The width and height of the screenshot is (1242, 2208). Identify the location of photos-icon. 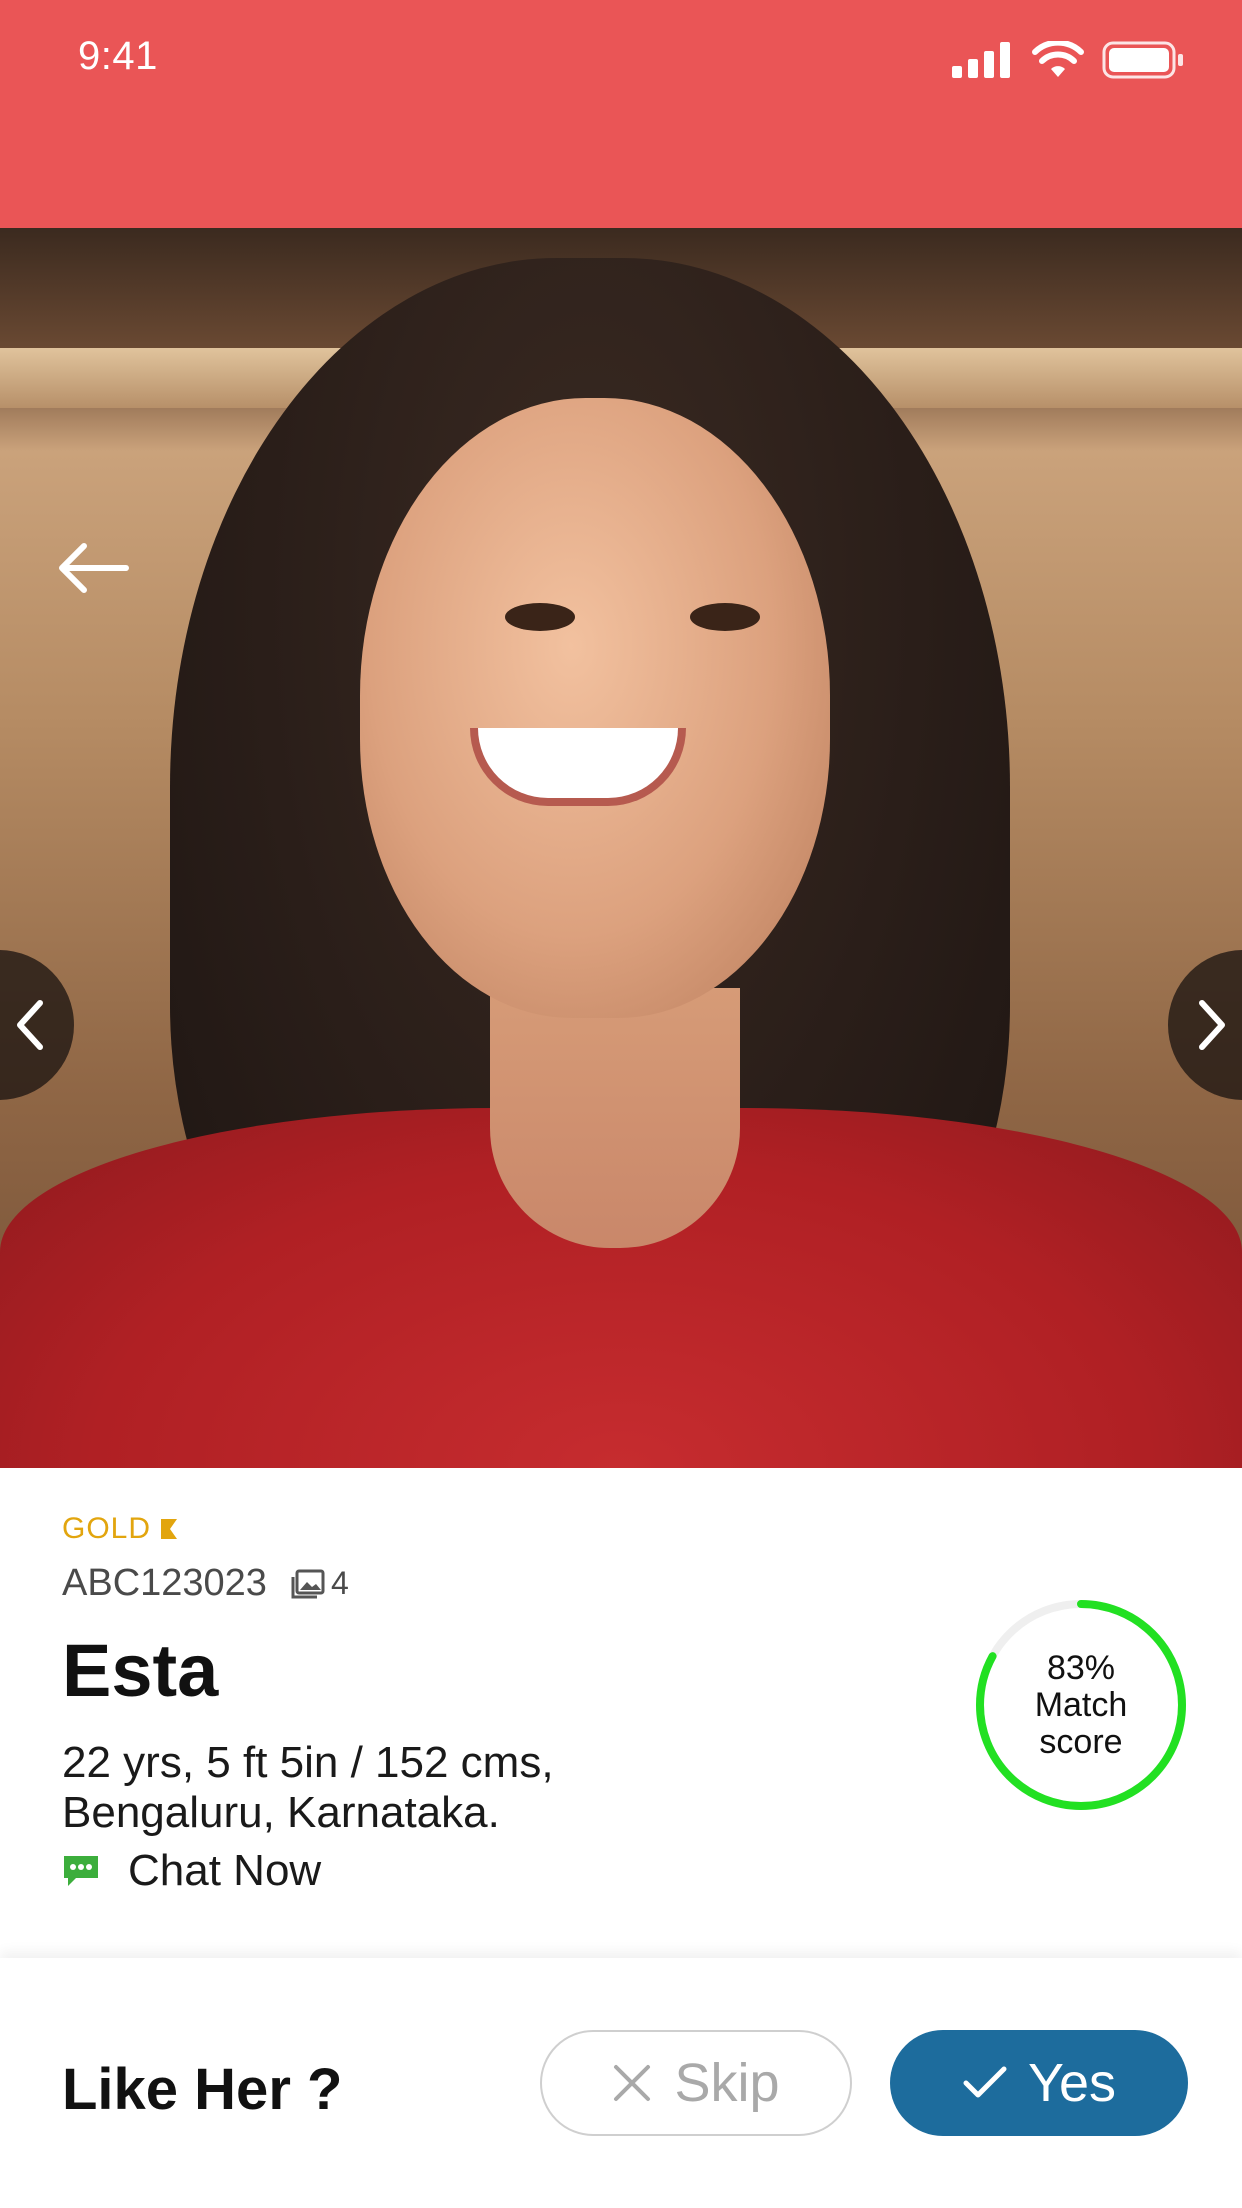
(308, 1583).